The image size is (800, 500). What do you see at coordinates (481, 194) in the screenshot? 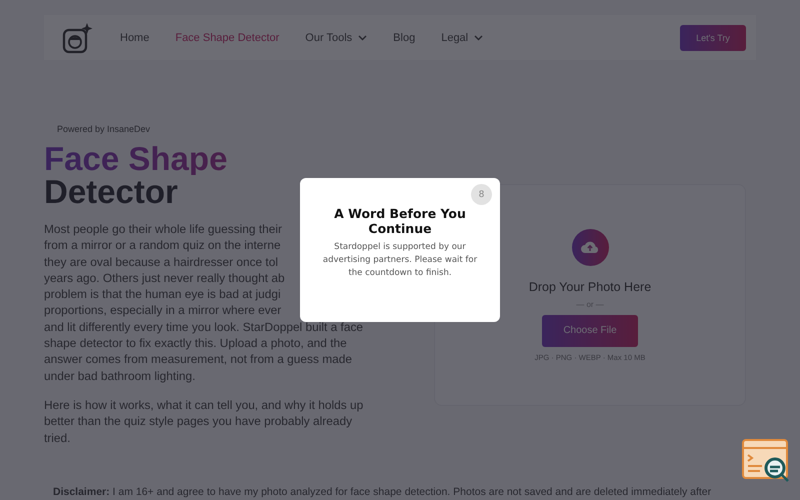
I see `countdown-badge: 8` at bounding box center [481, 194].